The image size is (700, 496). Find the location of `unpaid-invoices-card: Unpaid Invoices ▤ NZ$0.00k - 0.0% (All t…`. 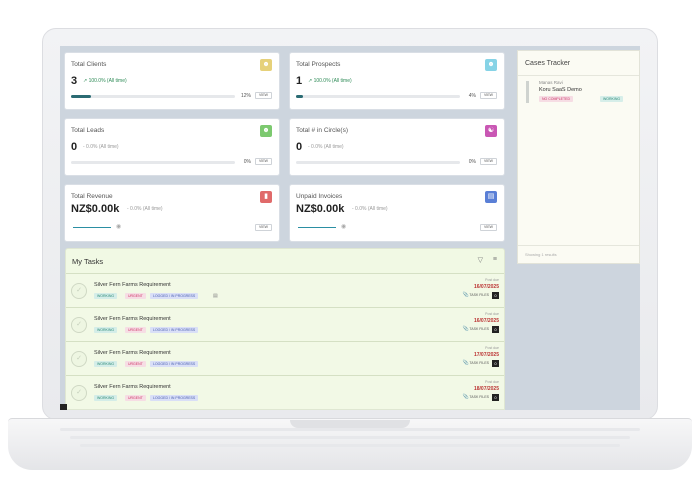

unpaid-invoices-card: Unpaid Invoices ▤ NZ$0.00k - 0.0% (All t… is located at coordinates (397, 213).